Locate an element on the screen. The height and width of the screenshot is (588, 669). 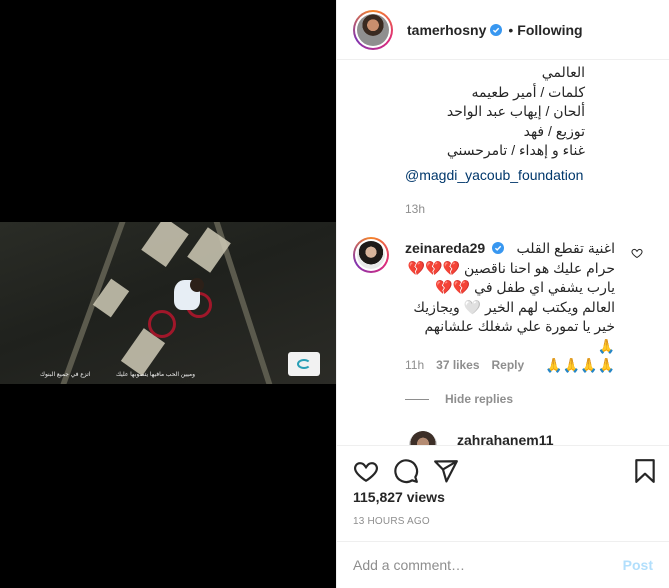
caption-line: توزيع / فهد is located at coordinates (554, 130).